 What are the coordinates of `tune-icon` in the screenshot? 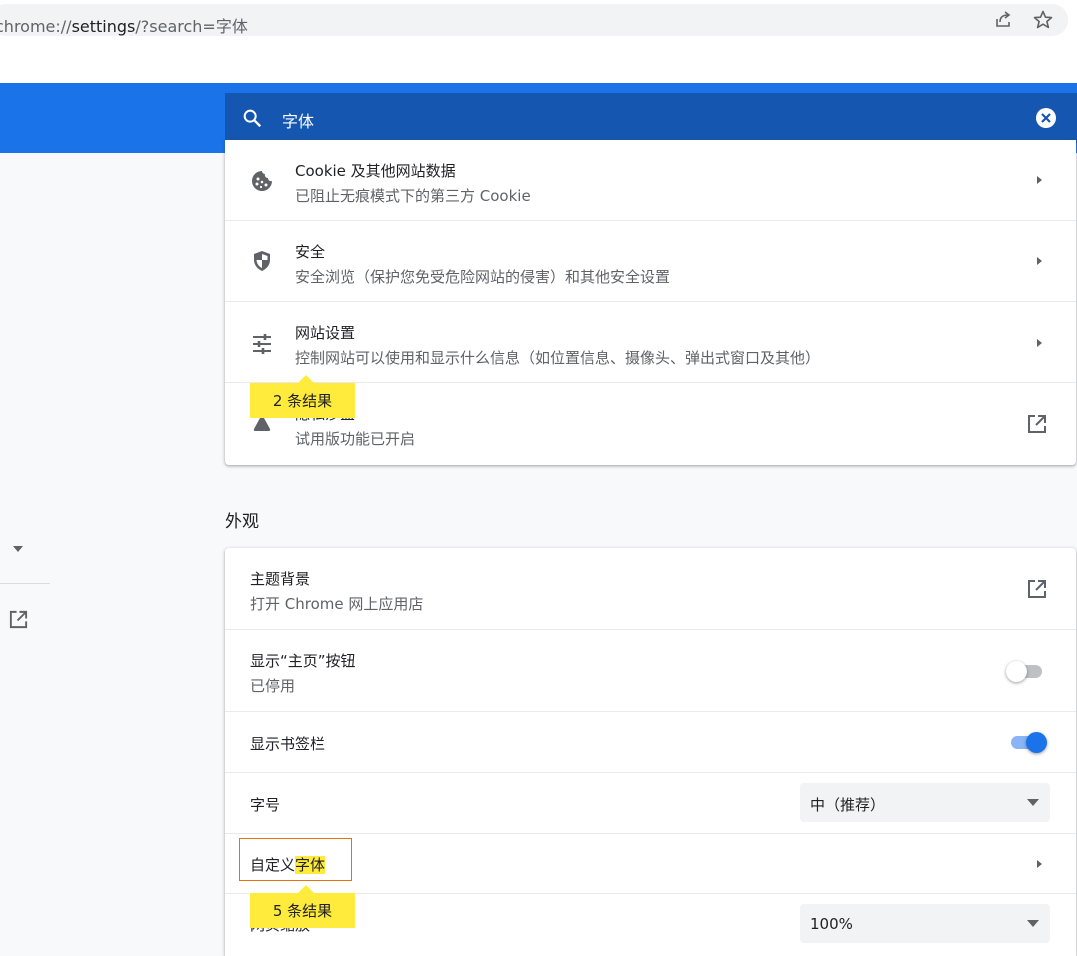 It's located at (262, 344).